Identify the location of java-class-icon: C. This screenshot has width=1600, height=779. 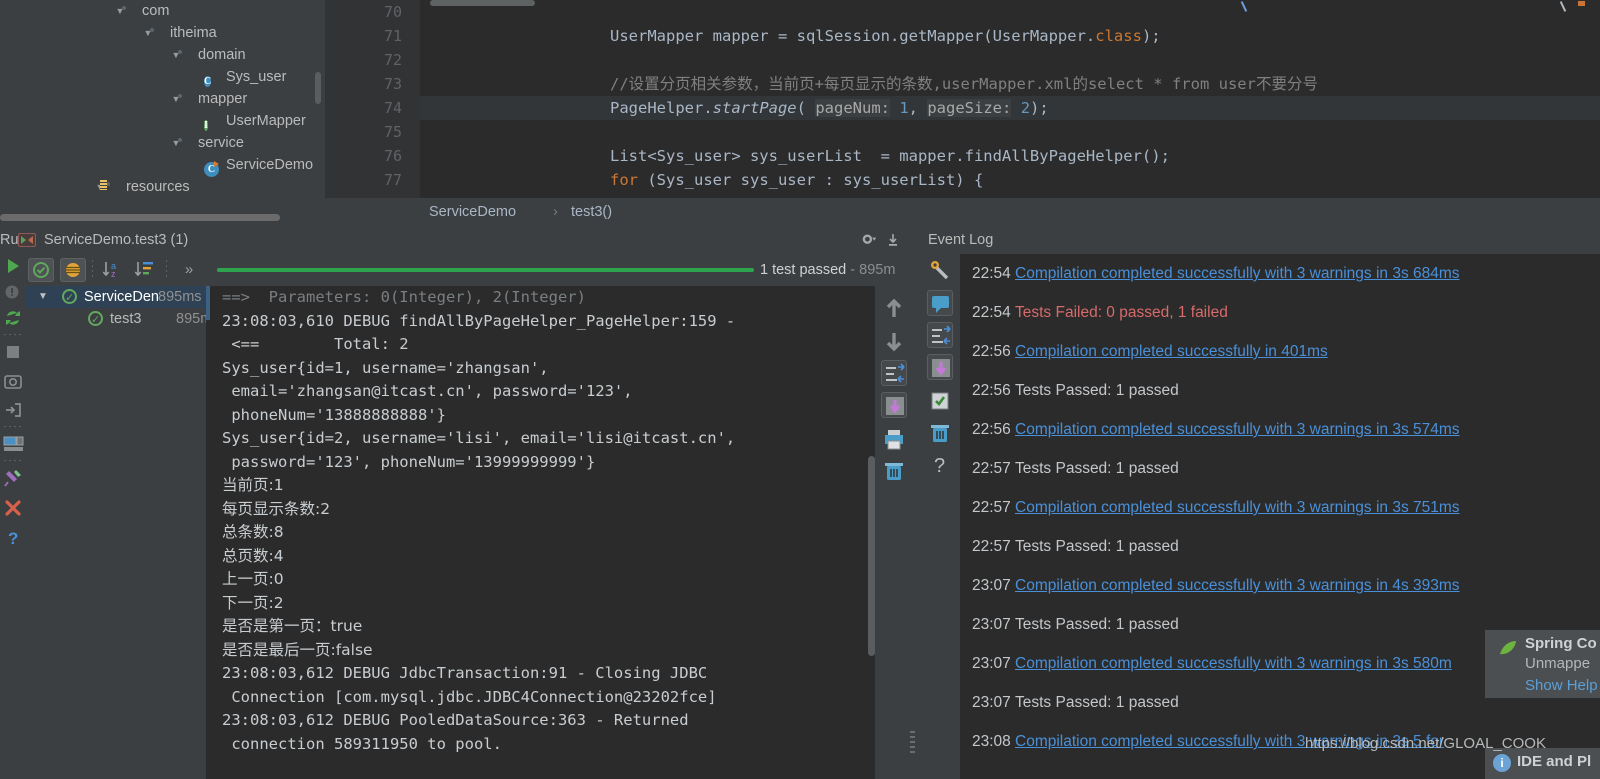
(208, 81).